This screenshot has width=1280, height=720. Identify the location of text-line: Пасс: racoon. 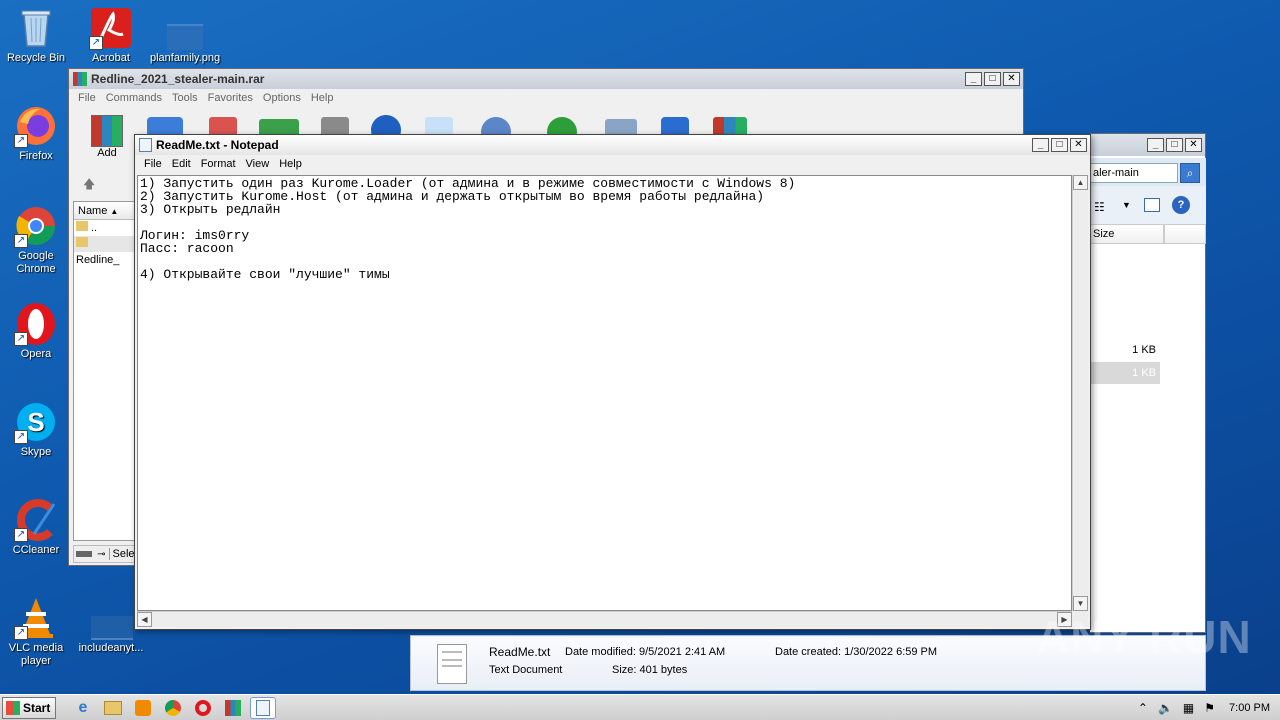
(187, 248).